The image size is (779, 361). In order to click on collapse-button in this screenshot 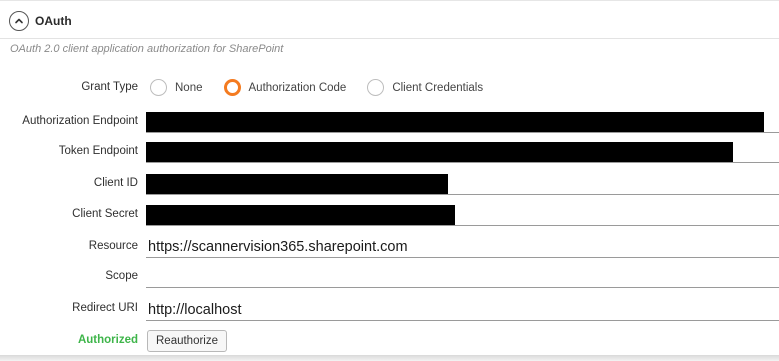, I will do `click(19, 21)`.